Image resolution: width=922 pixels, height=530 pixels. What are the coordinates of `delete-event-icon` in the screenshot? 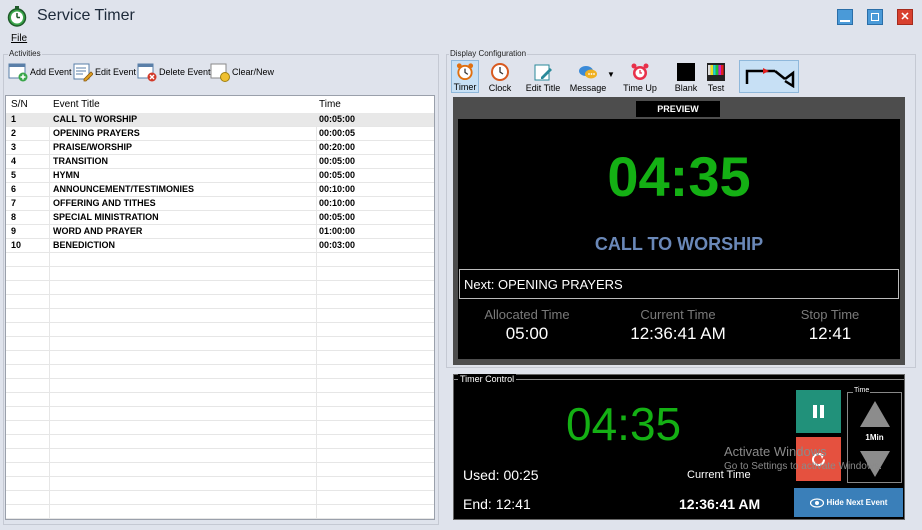 It's located at (147, 72).